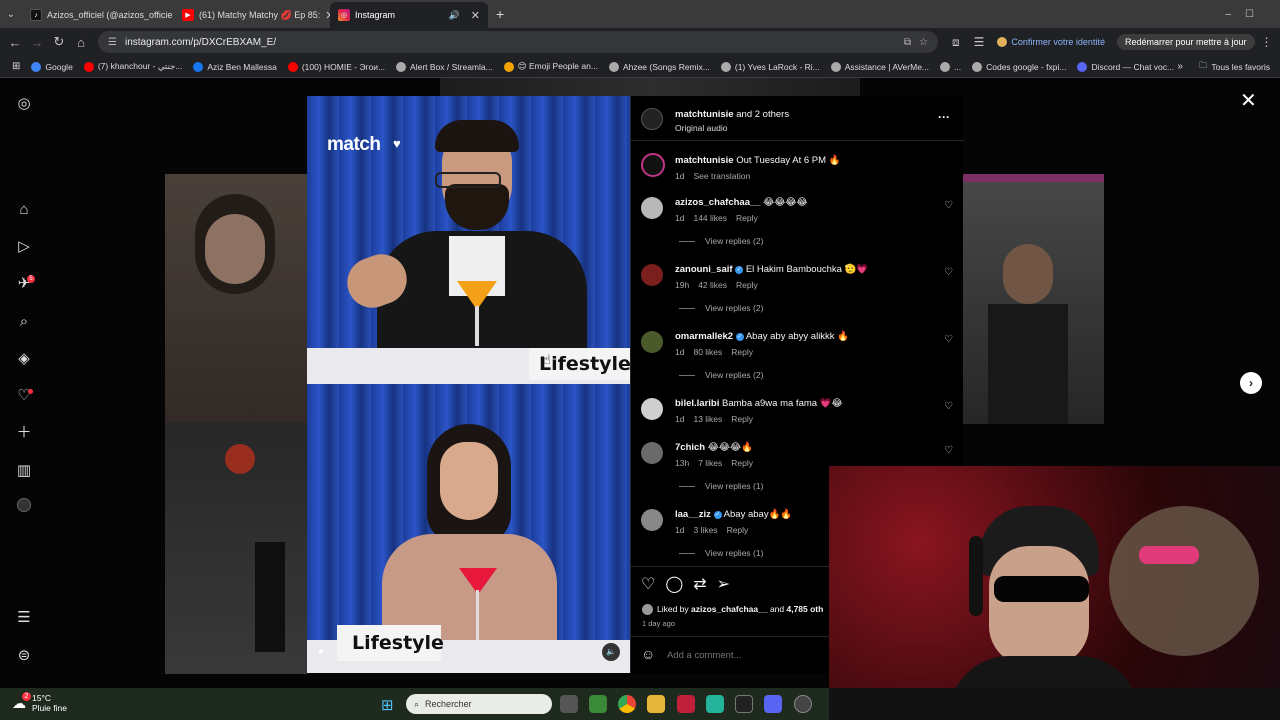 The height and width of the screenshot is (720, 1280). I want to click on discord-icon, so click(773, 704).